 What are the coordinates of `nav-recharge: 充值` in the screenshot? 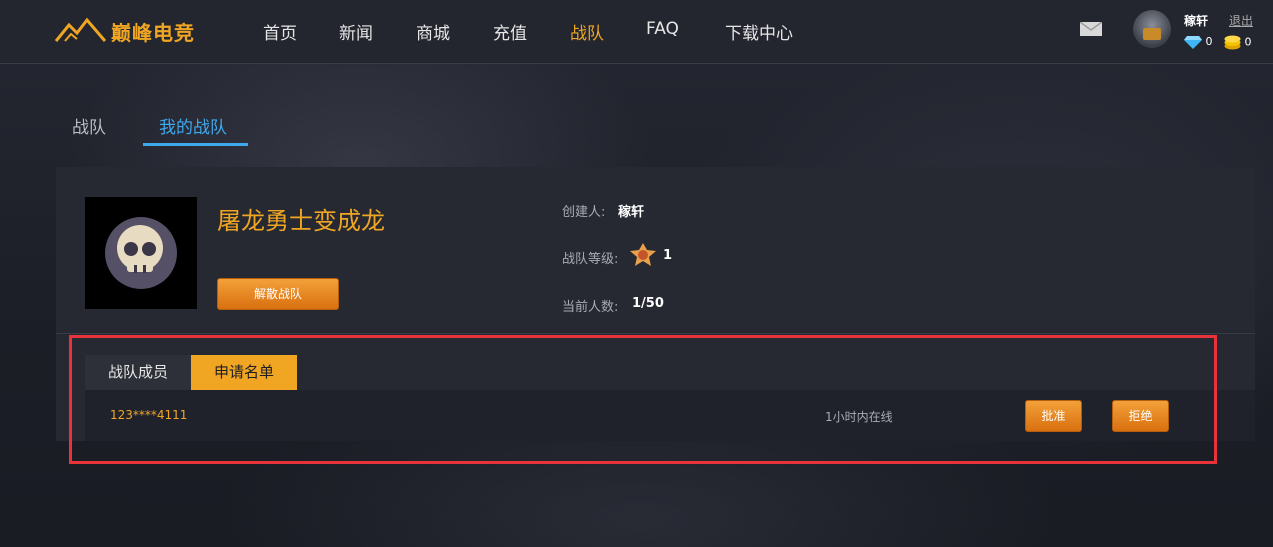 It's located at (510, 31).